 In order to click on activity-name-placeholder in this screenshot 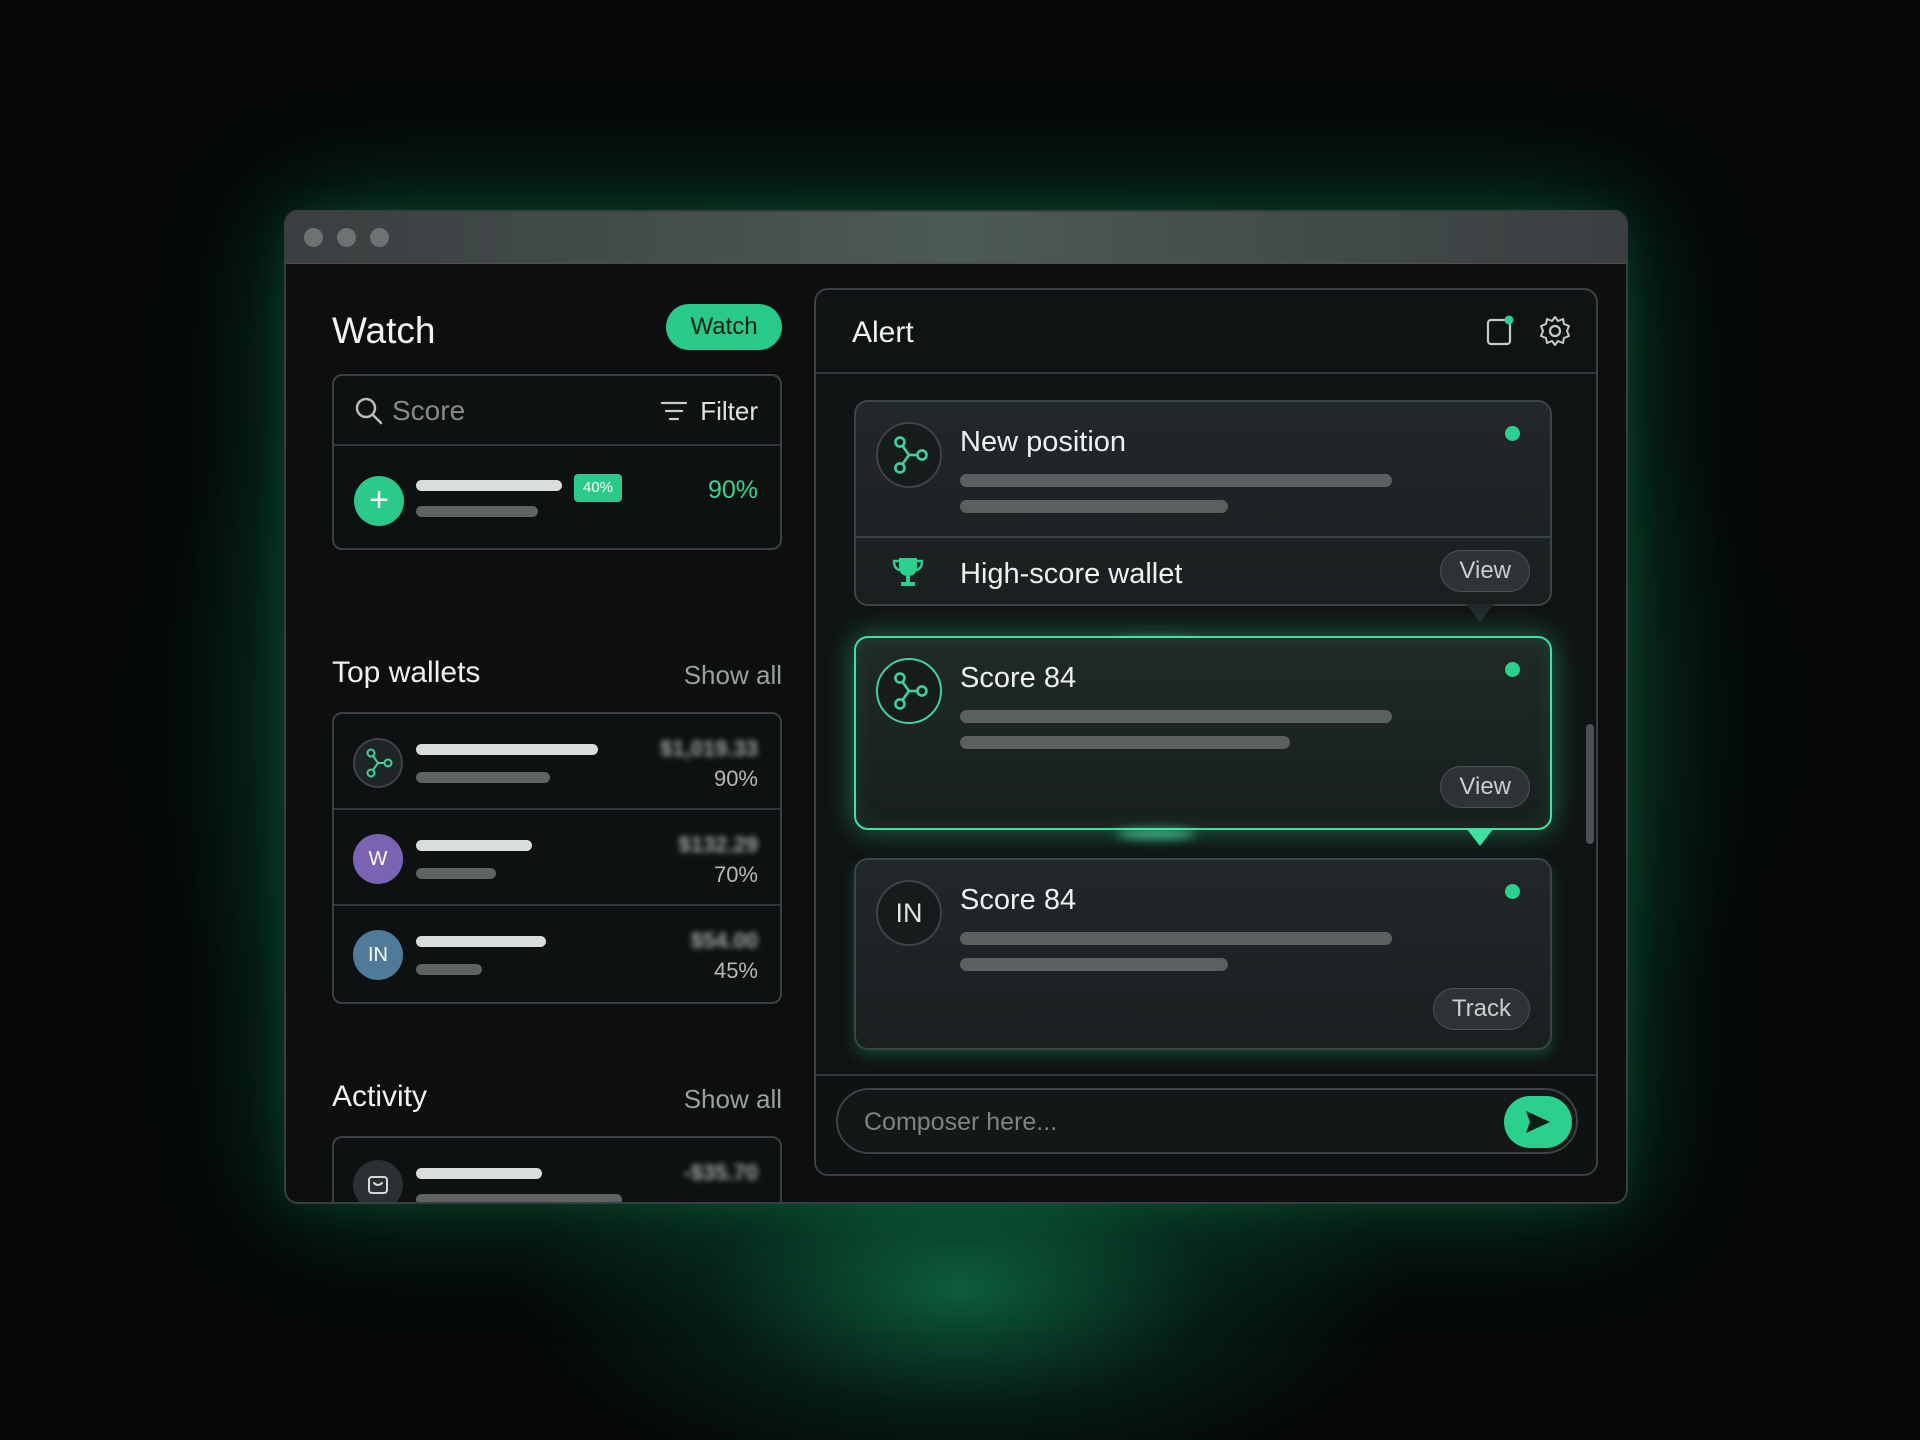, I will do `click(479, 1173)`.